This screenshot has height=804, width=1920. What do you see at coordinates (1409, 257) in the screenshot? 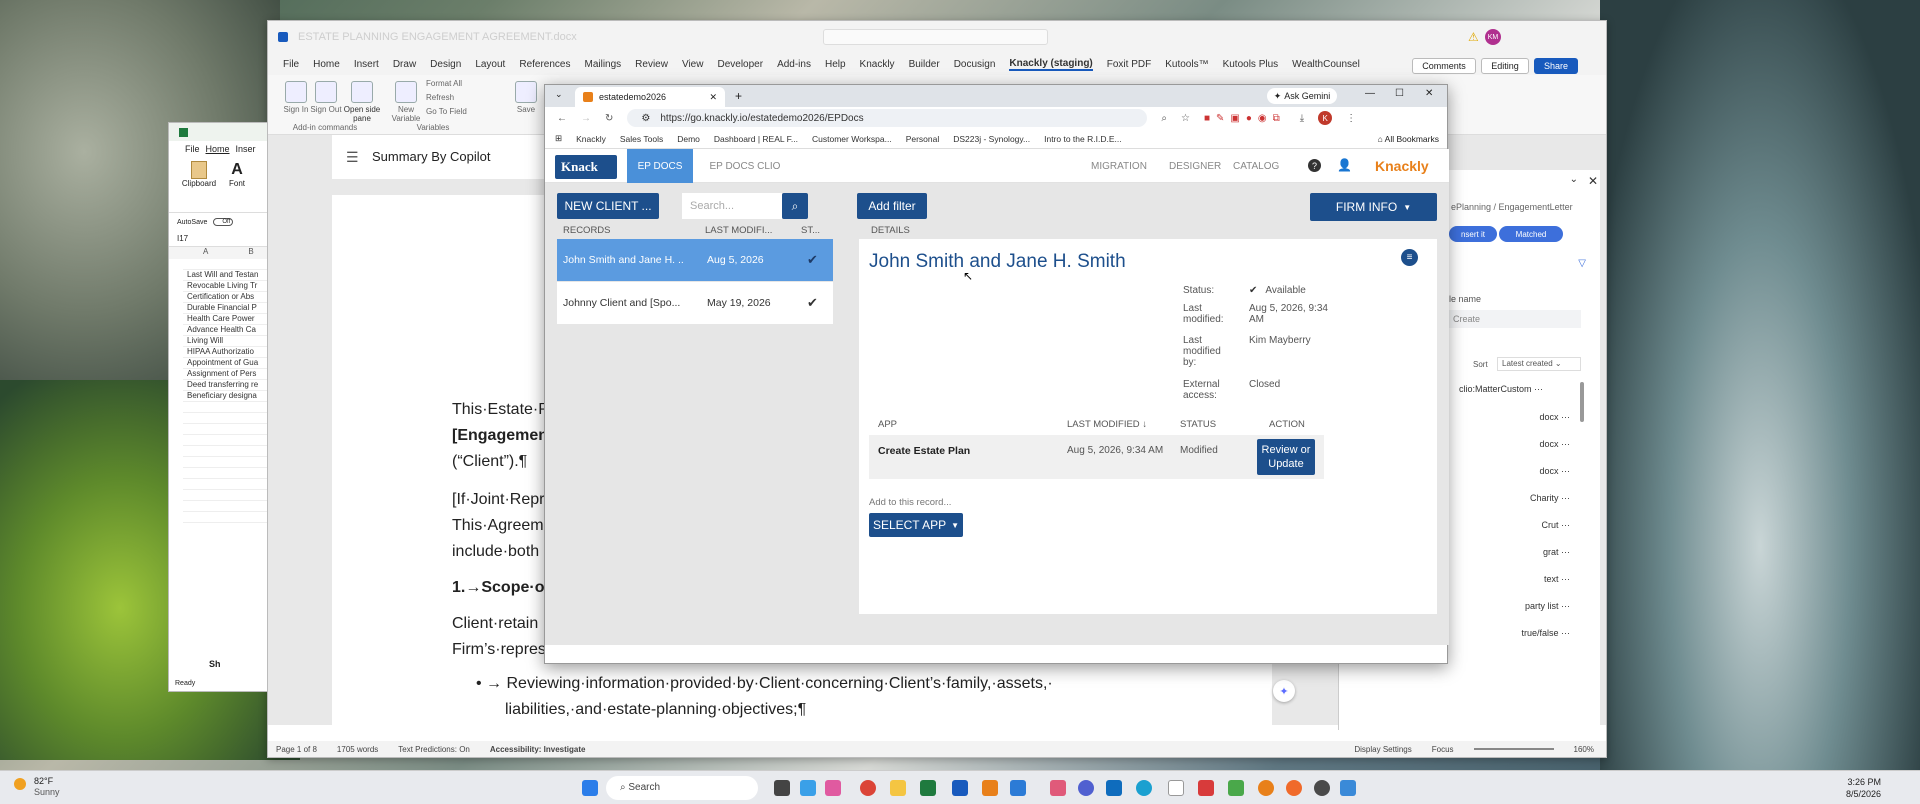
I see `record-menu-icon: ≡` at bounding box center [1409, 257].